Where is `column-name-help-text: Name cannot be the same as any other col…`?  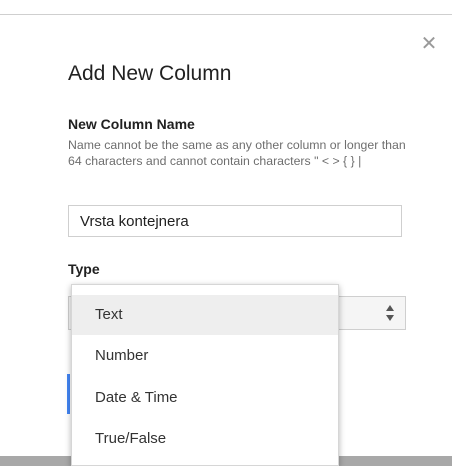
column-name-help-text: Name cannot be the same as any other col… is located at coordinates (237, 153).